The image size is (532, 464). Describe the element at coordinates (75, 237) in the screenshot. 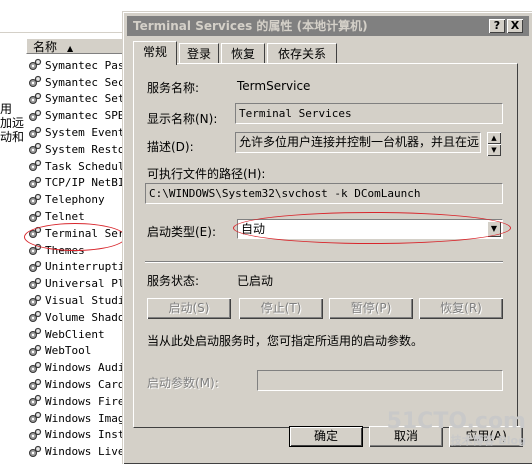

I see `annotation-circle-terminal-services` at that location.